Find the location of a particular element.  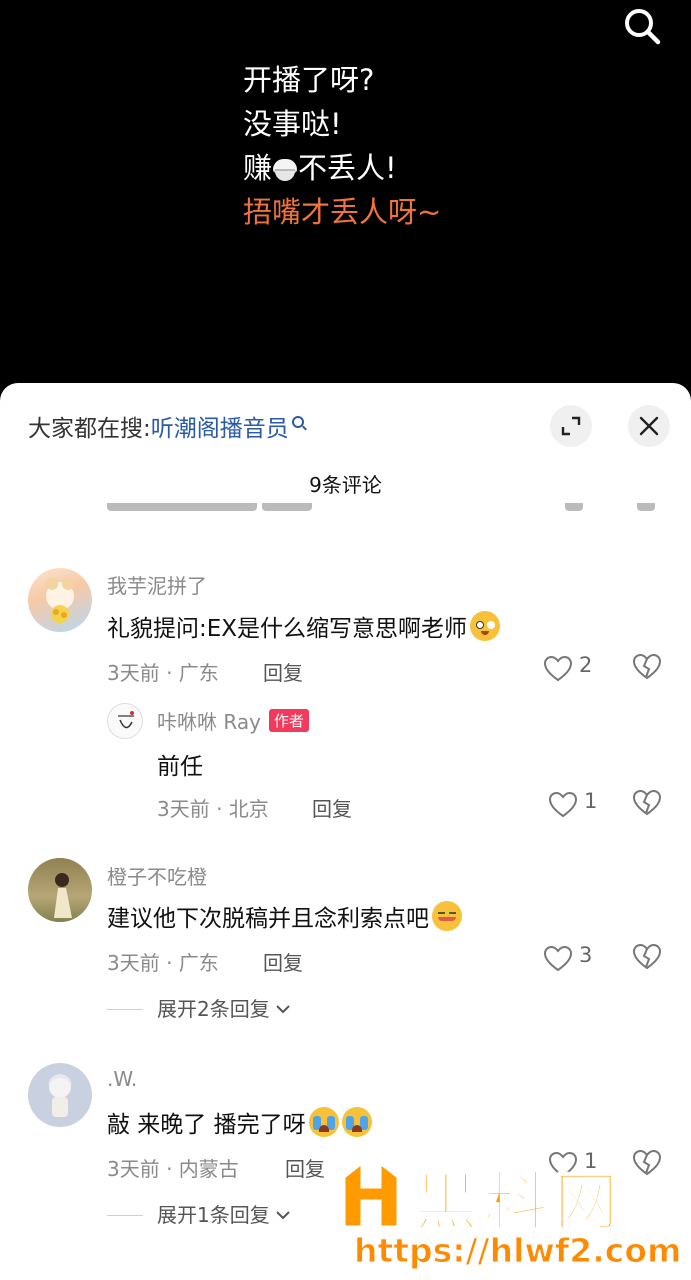

username: 我芋泥拼了 is located at coordinates (157, 584).